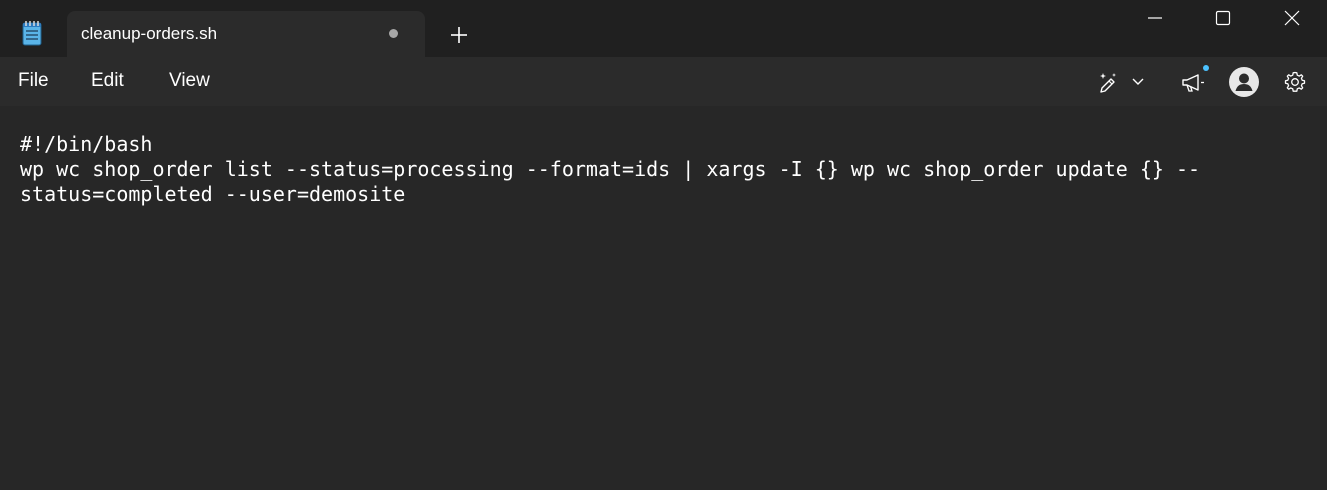  Describe the element at coordinates (149, 33) in the screenshot. I see `tab-title: cleanup-orders.sh` at that location.